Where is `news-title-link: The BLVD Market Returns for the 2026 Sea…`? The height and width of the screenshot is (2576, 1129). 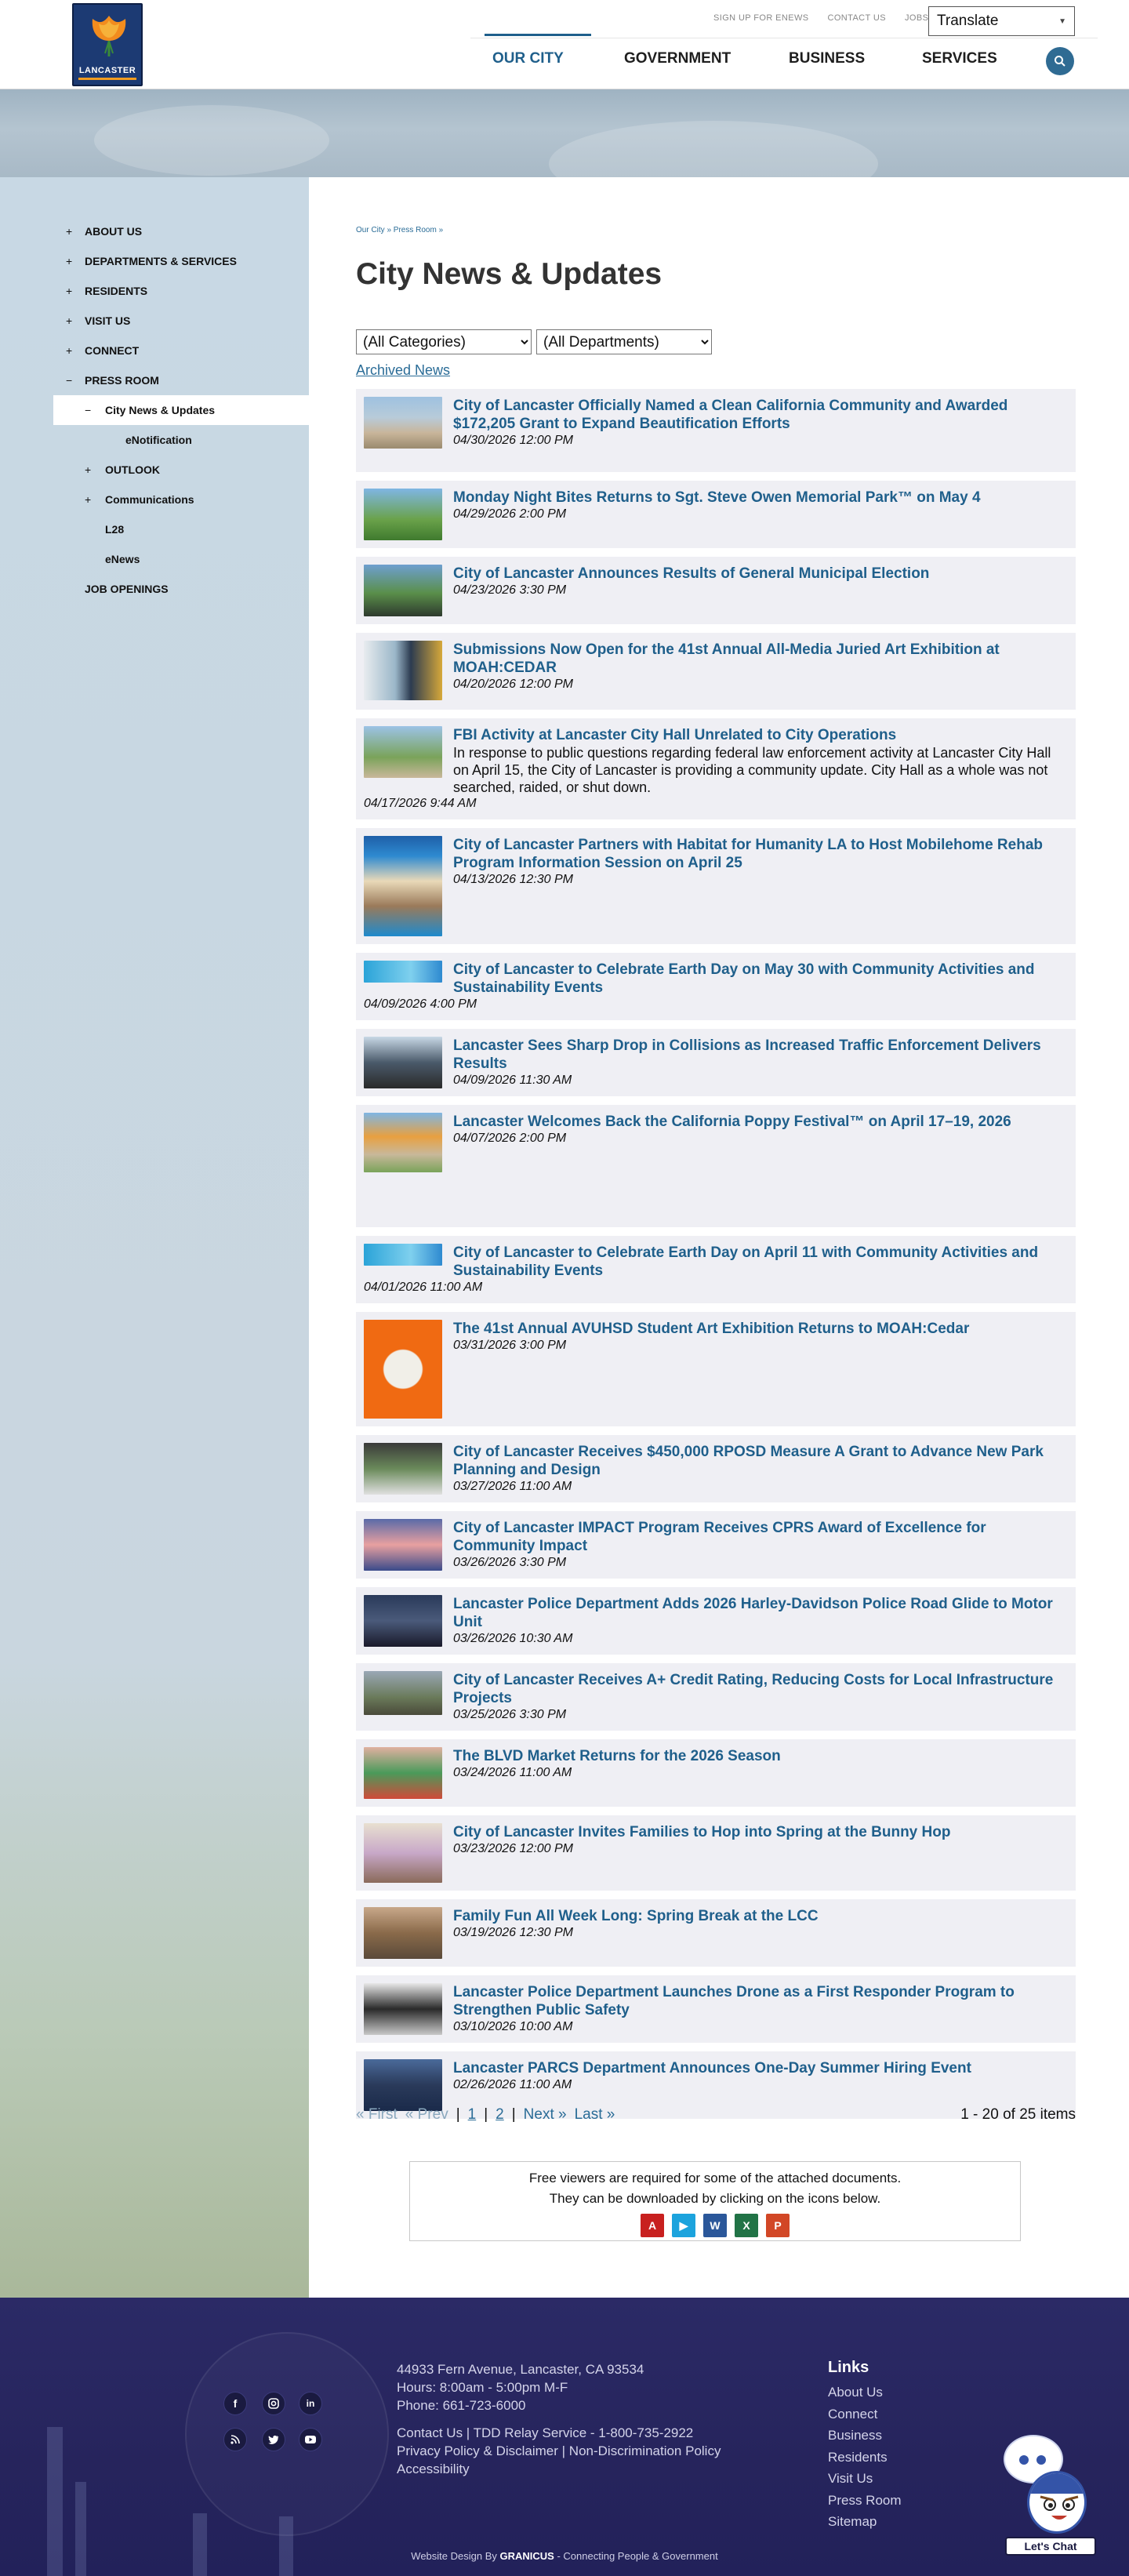 news-title-link: The BLVD Market Returns for the 2026 Sea… is located at coordinates (760, 1756).